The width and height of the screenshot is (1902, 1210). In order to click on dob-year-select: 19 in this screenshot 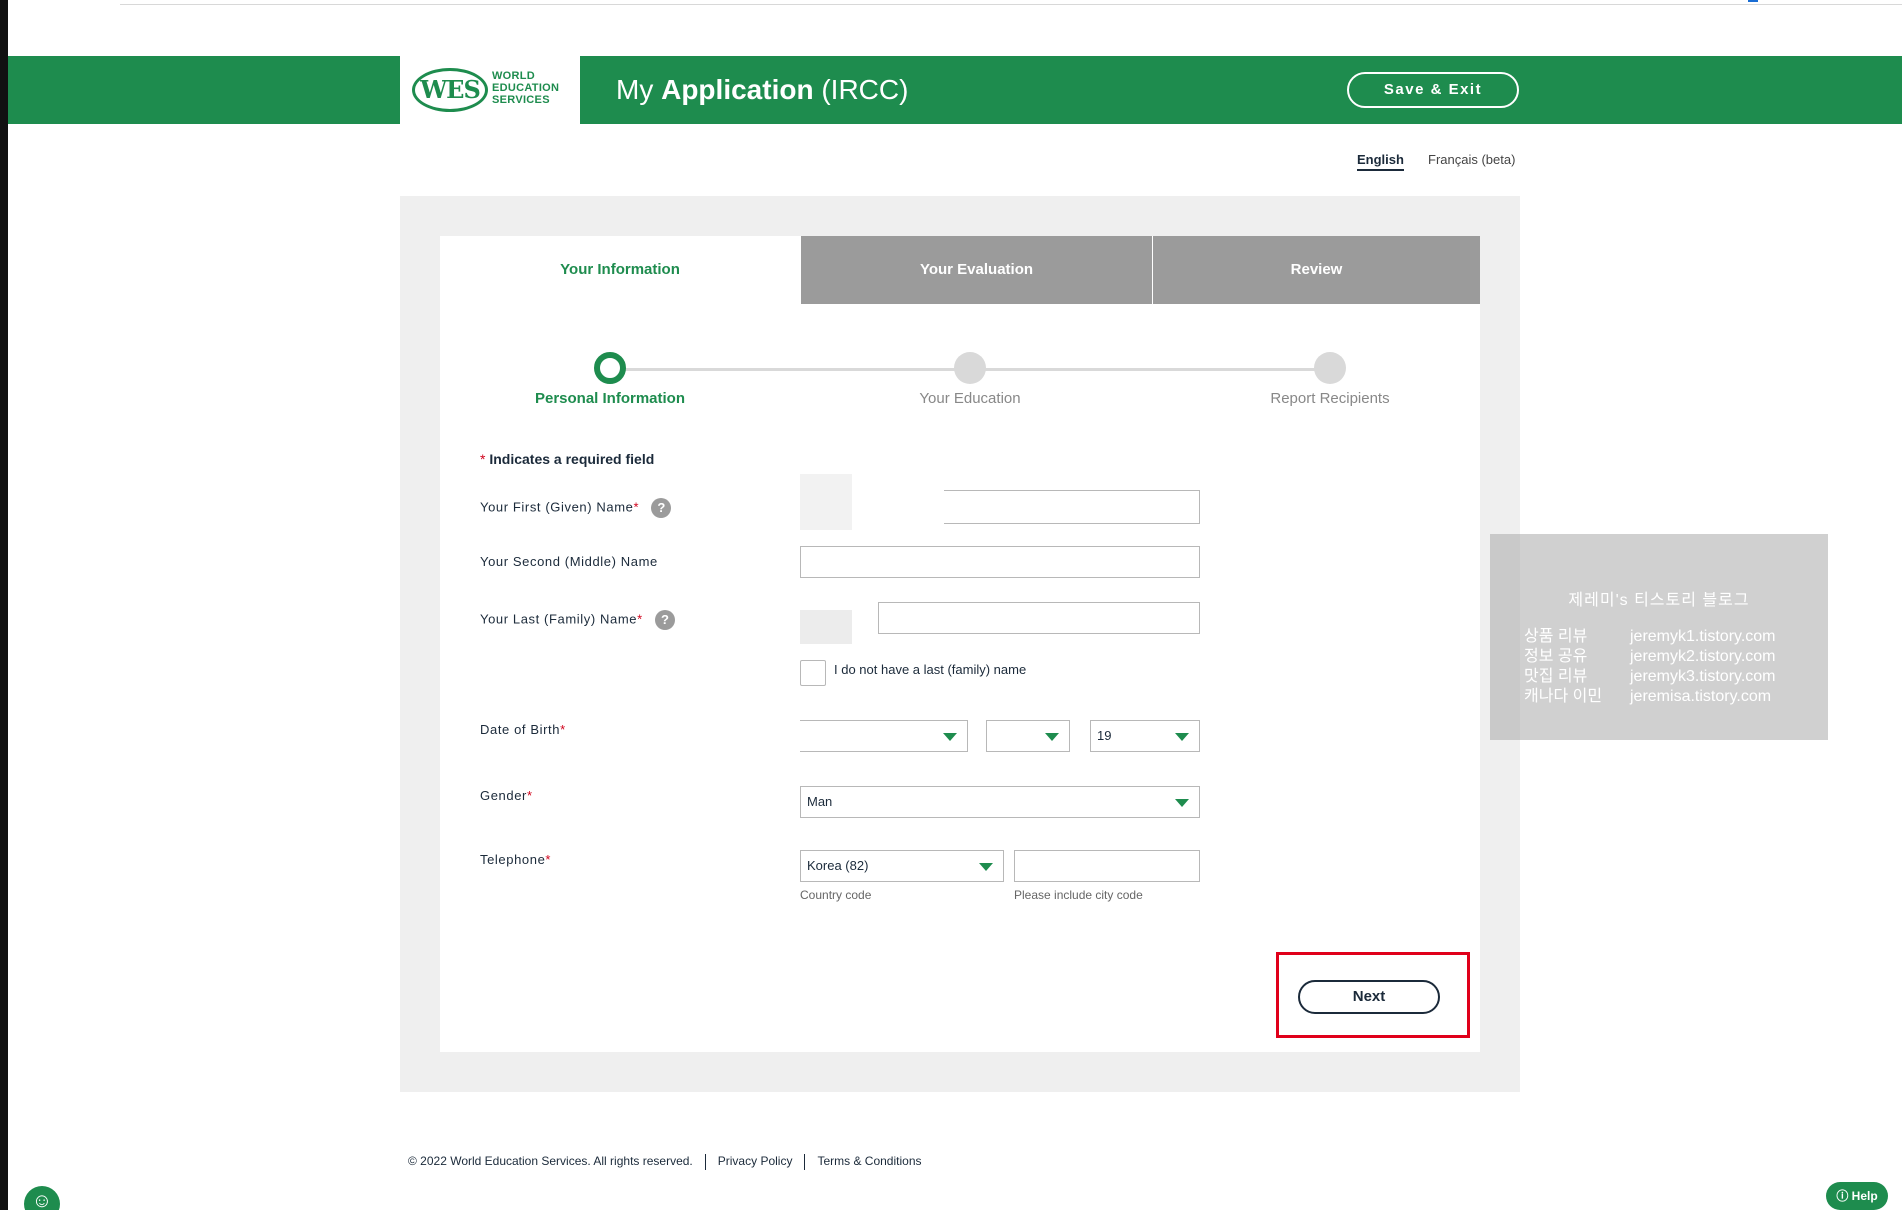, I will do `click(1145, 736)`.